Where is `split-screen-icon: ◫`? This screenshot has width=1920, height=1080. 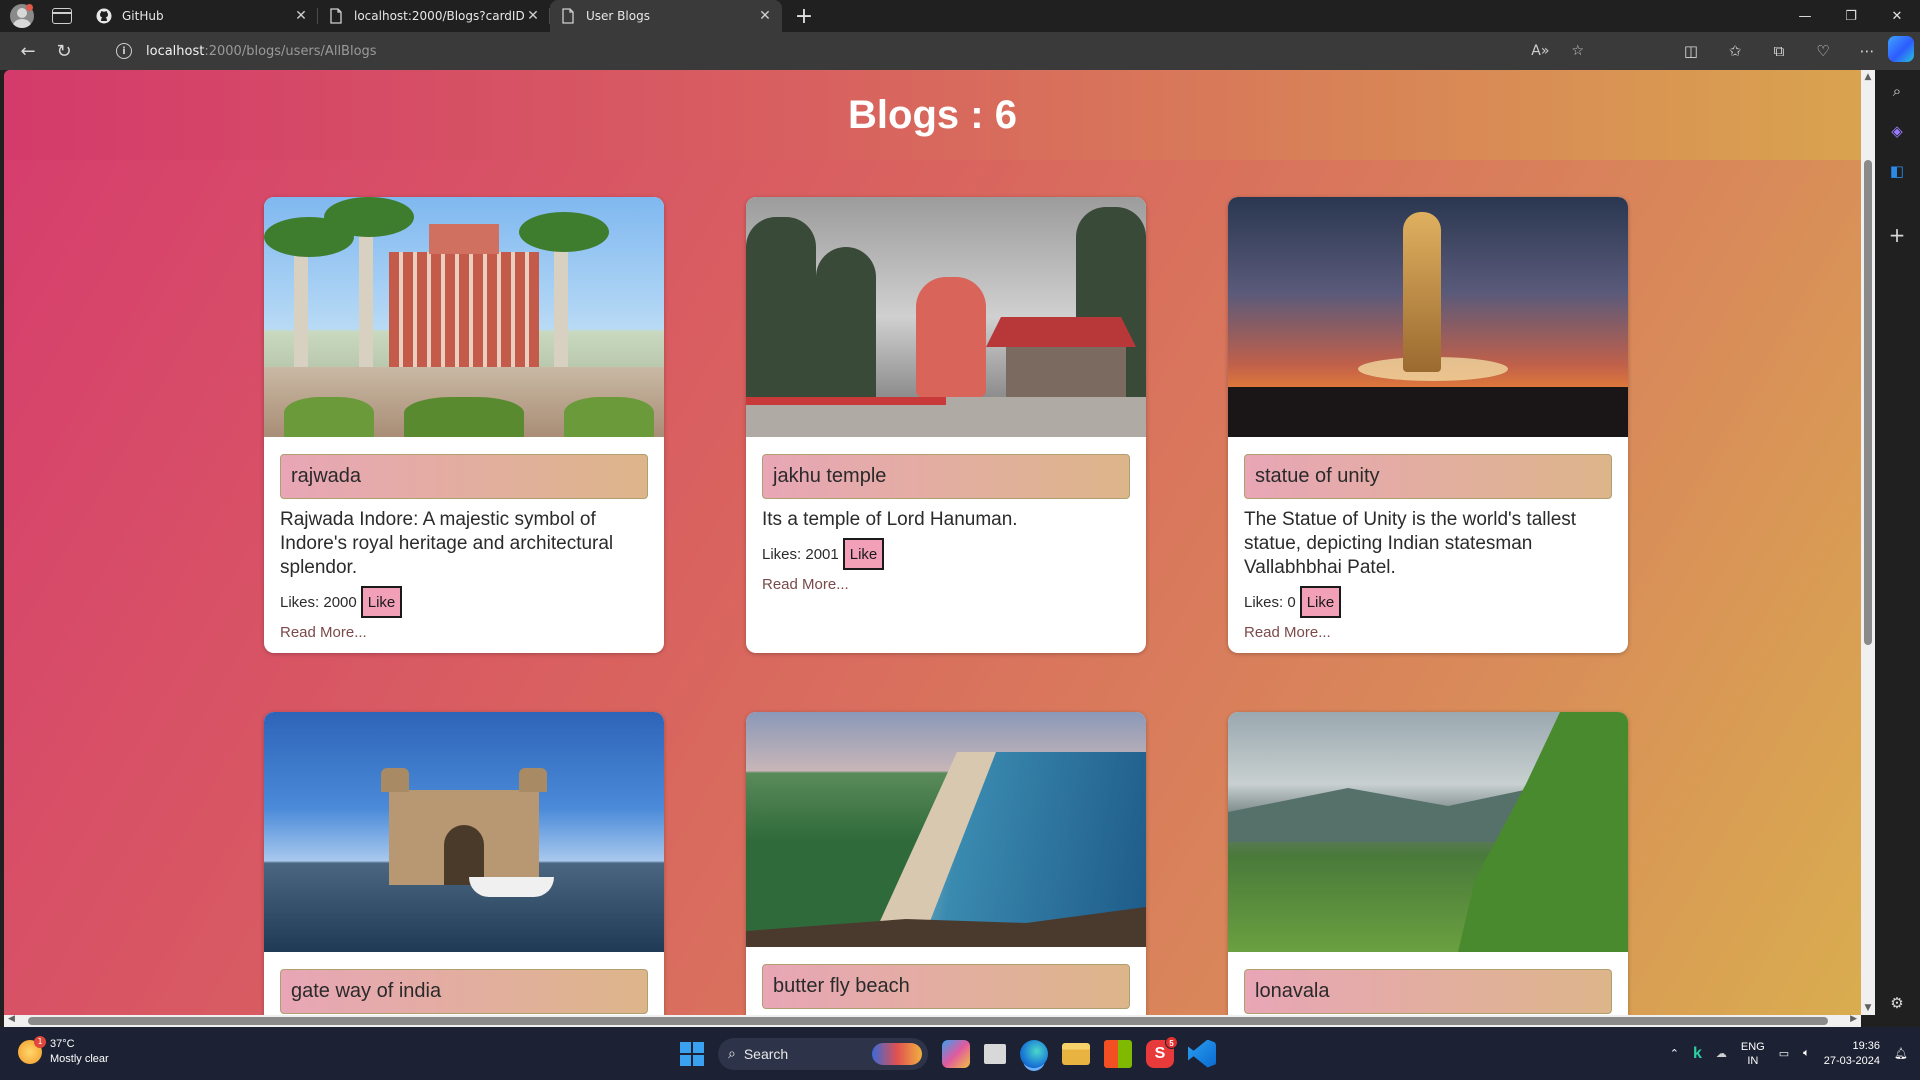
split-screen-icon: ◫ is located at coordinates (1691, 51).